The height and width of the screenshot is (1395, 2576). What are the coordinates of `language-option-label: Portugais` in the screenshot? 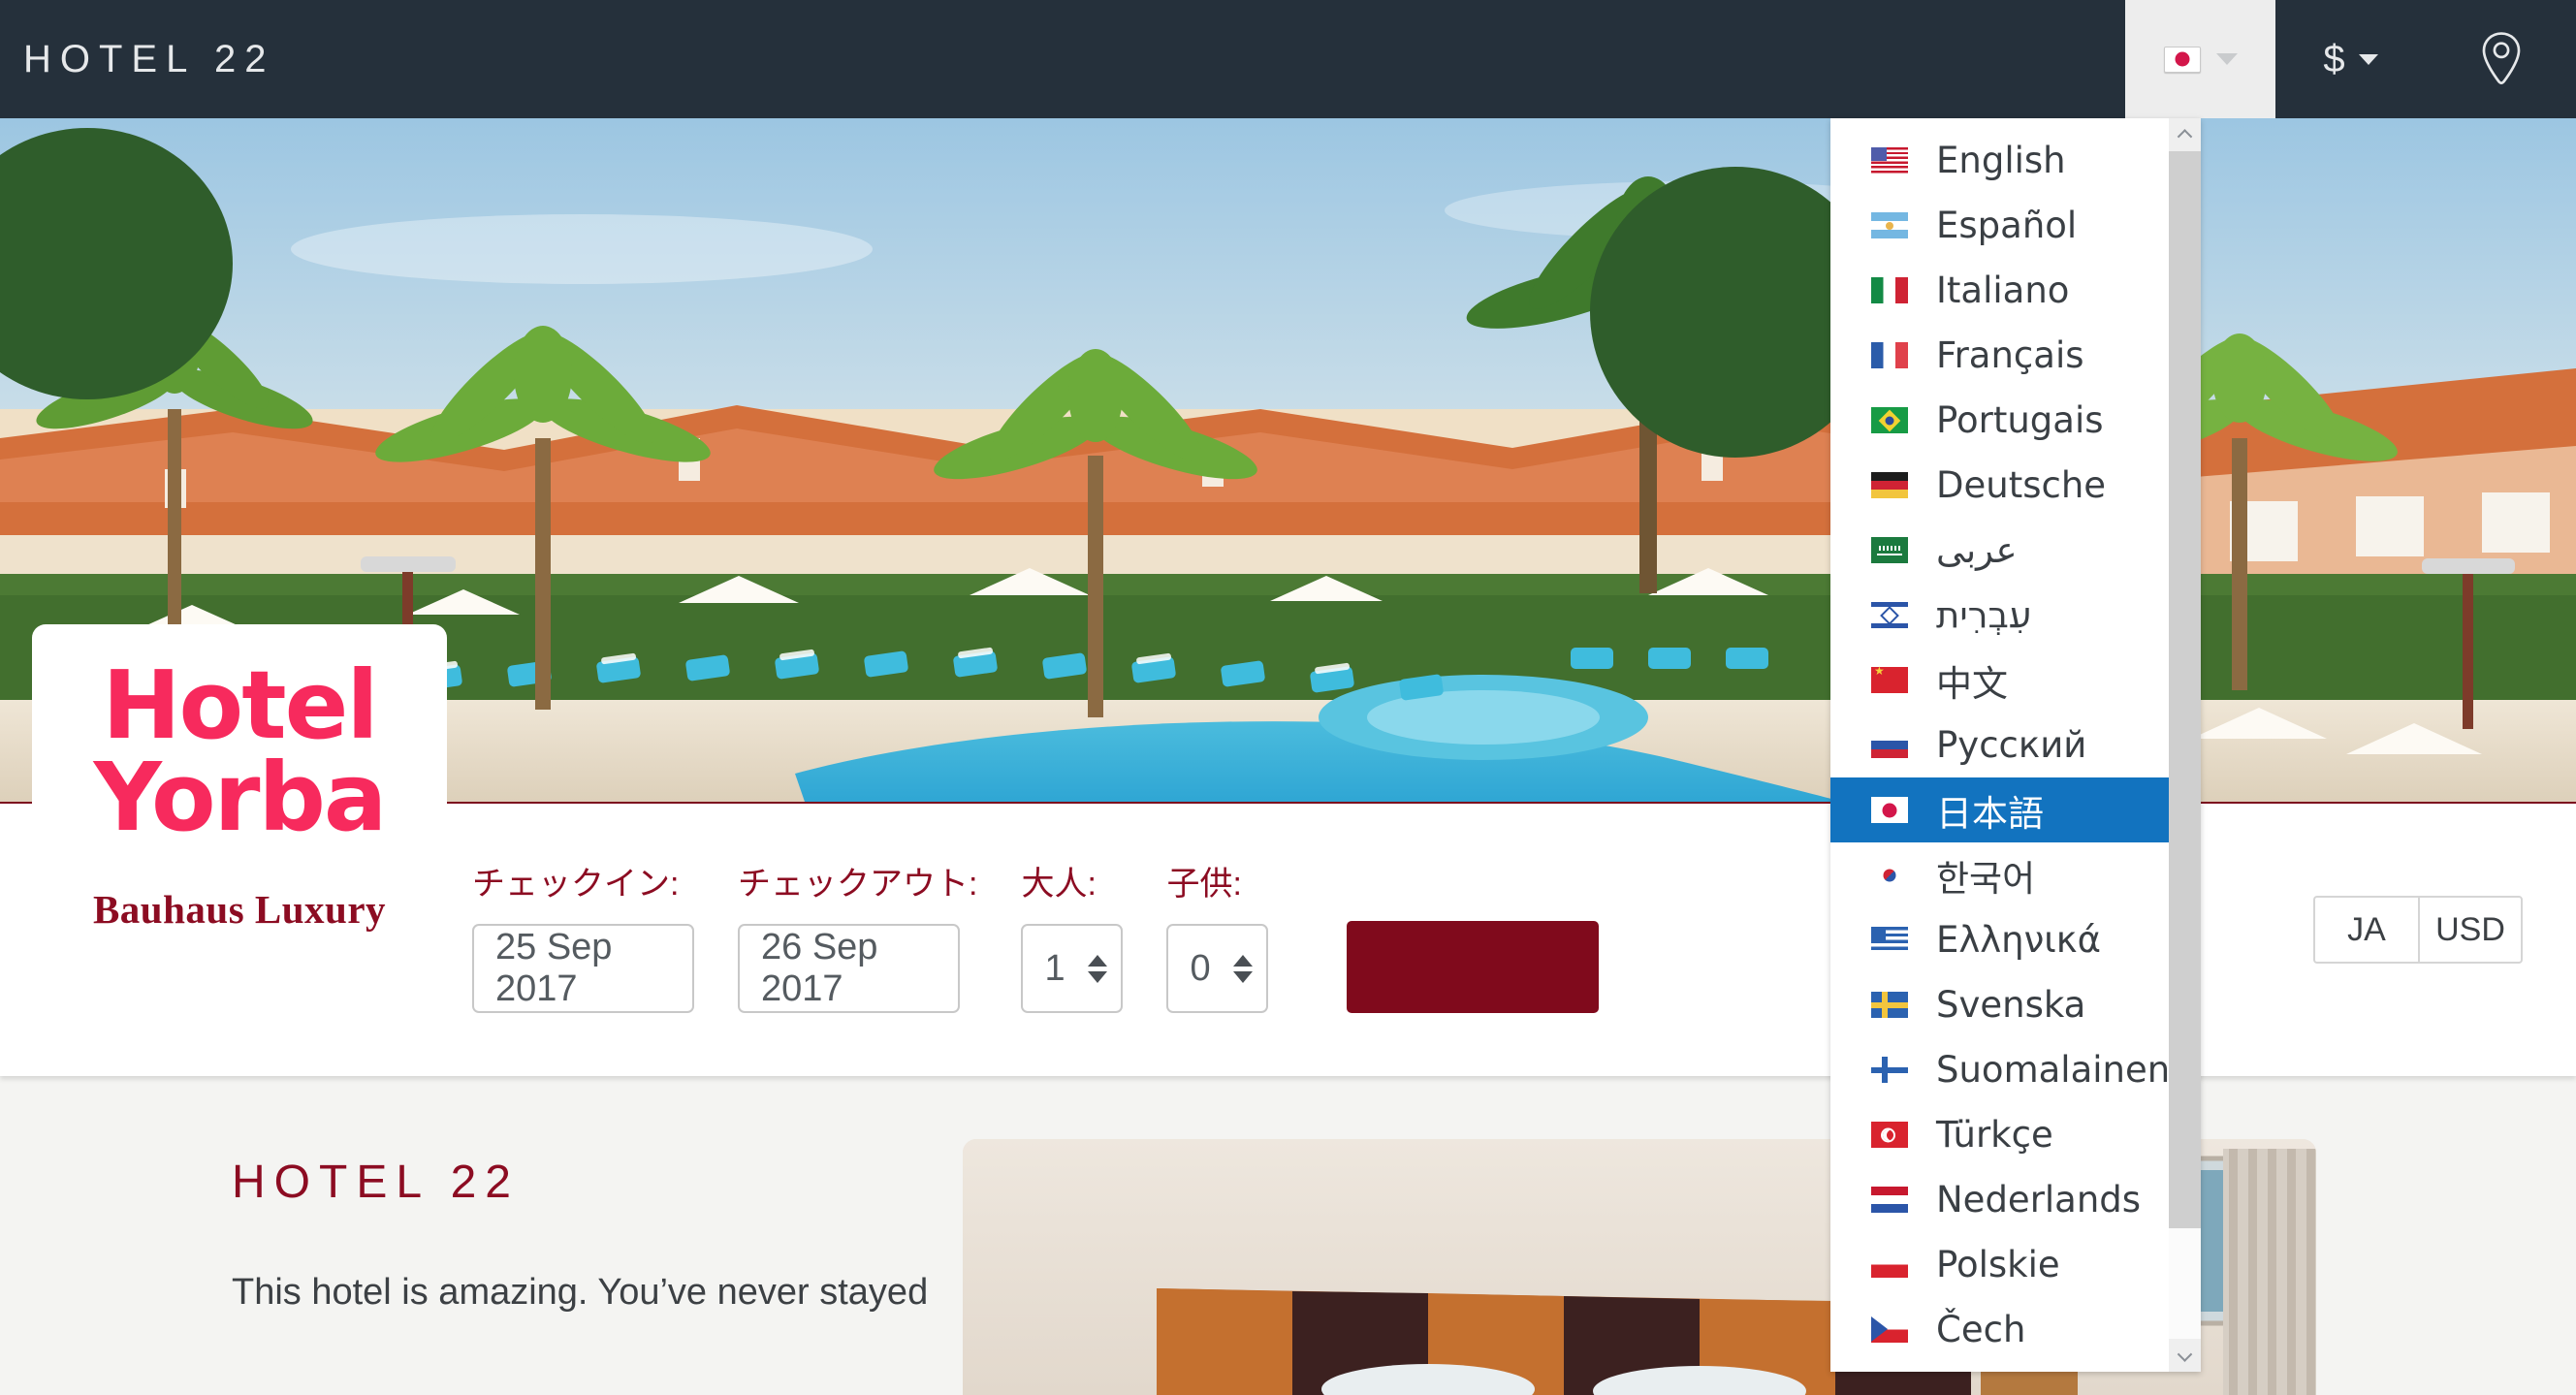 It's located at (2020, 420).